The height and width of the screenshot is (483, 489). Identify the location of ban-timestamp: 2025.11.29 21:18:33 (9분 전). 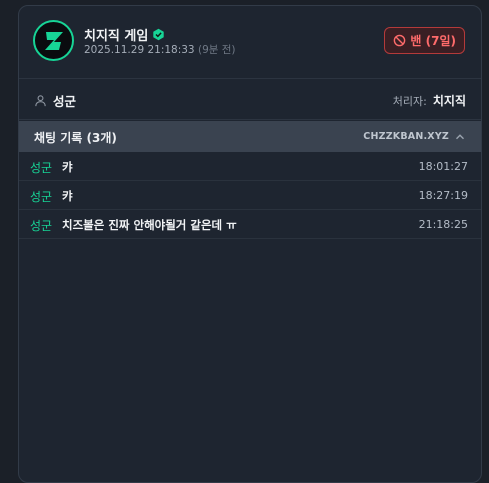
(160, 49).